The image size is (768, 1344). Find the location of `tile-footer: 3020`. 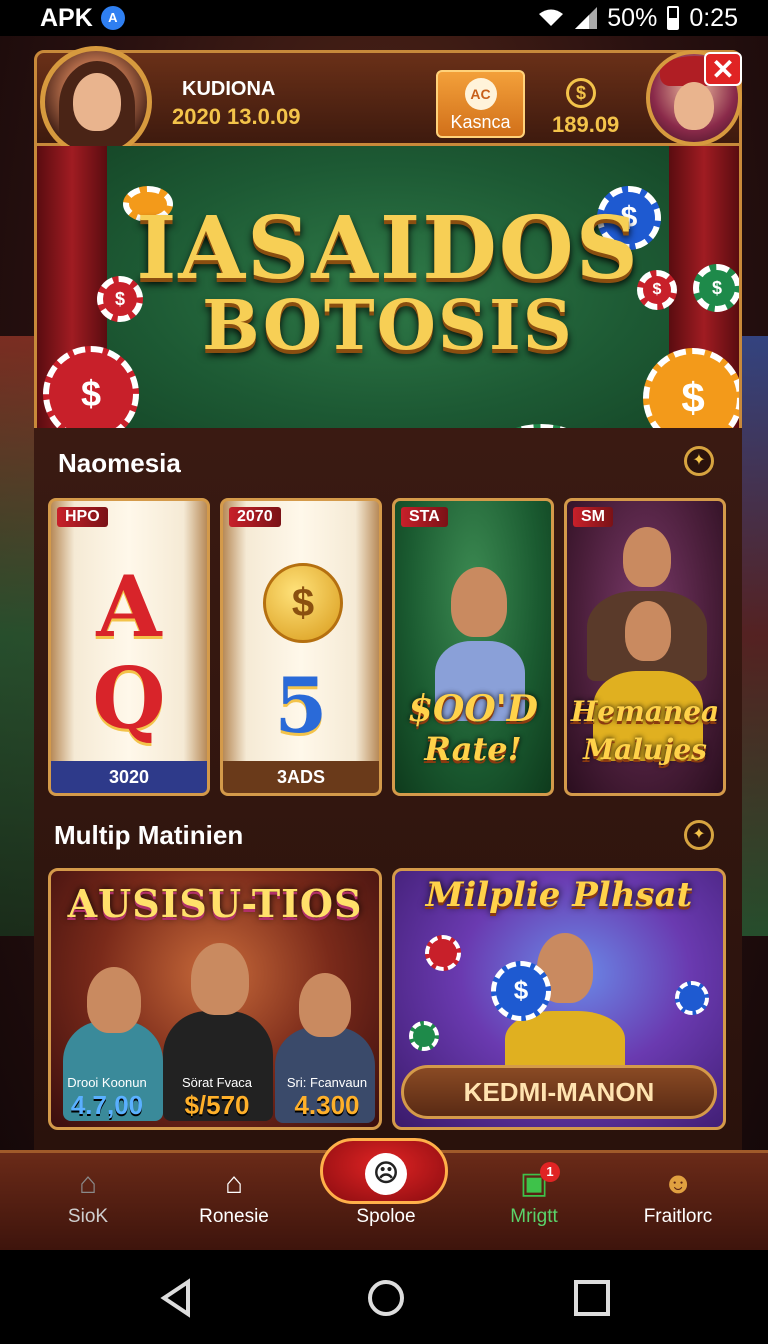

tile-footer: 3020 is located at coordinates (129, 777).